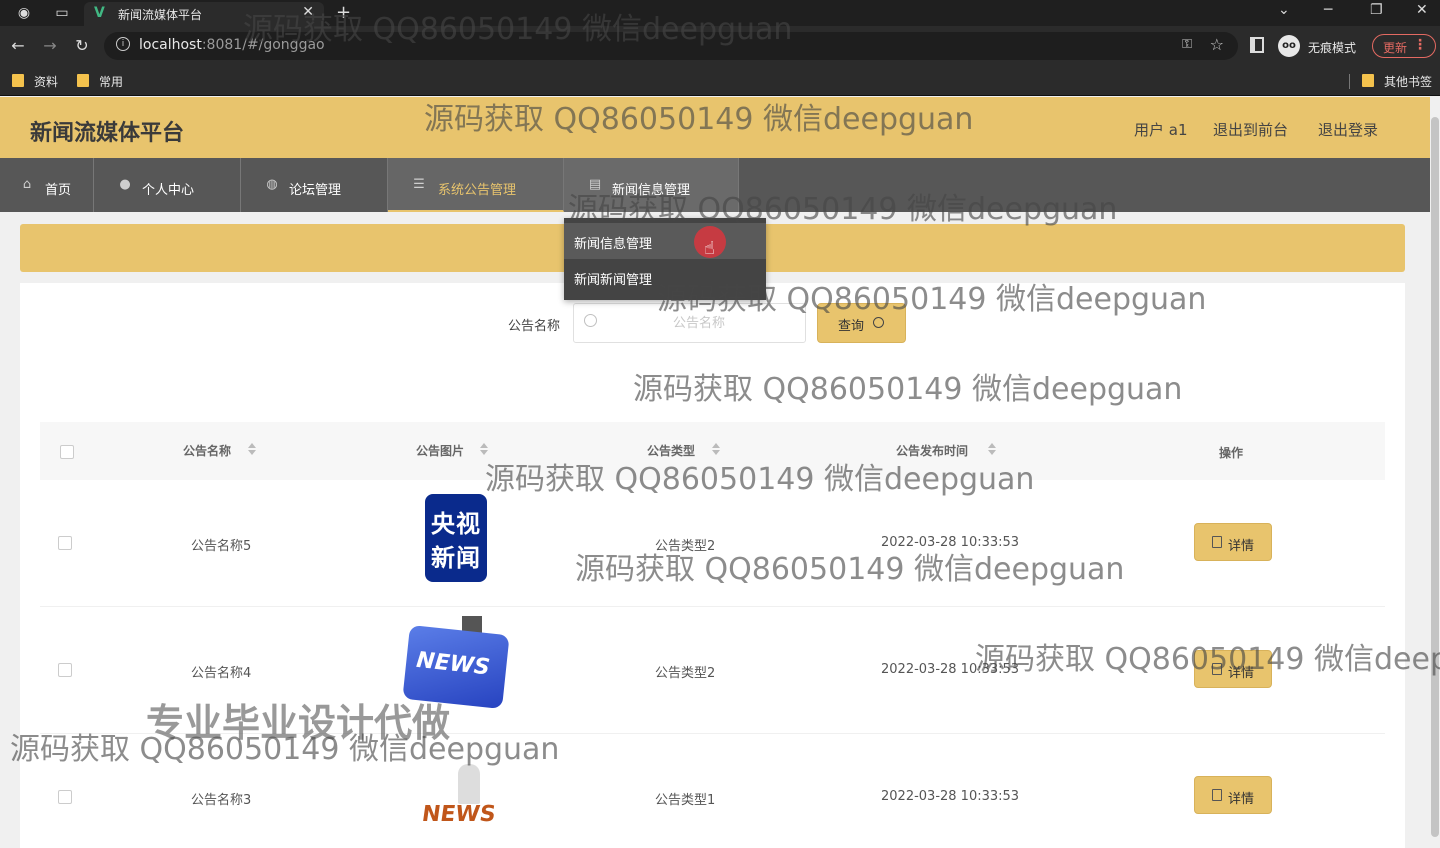 The width and height of the screenshot is (1440, 848). I want to click on search-button-label: 查询, so click(851, 326).